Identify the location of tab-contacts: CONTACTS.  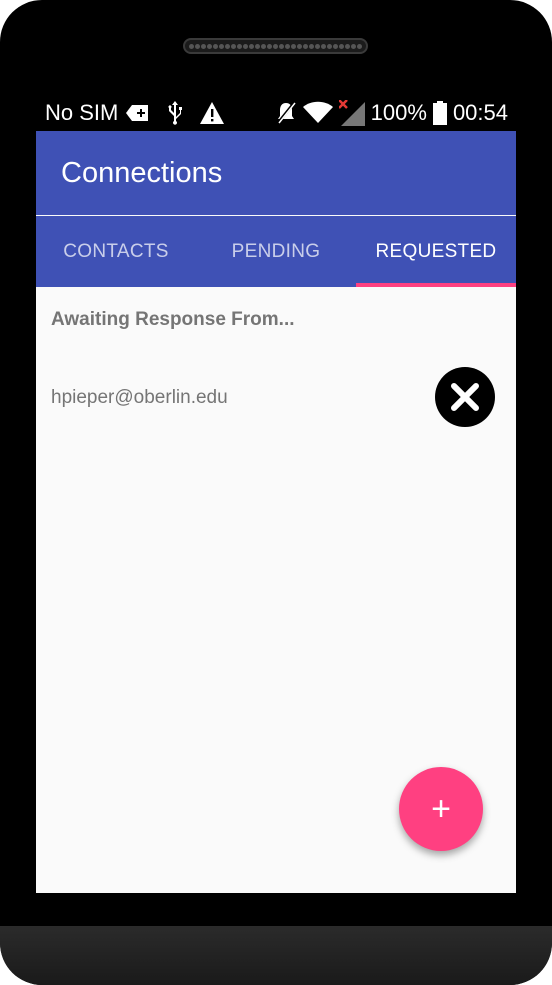
(116, 251).